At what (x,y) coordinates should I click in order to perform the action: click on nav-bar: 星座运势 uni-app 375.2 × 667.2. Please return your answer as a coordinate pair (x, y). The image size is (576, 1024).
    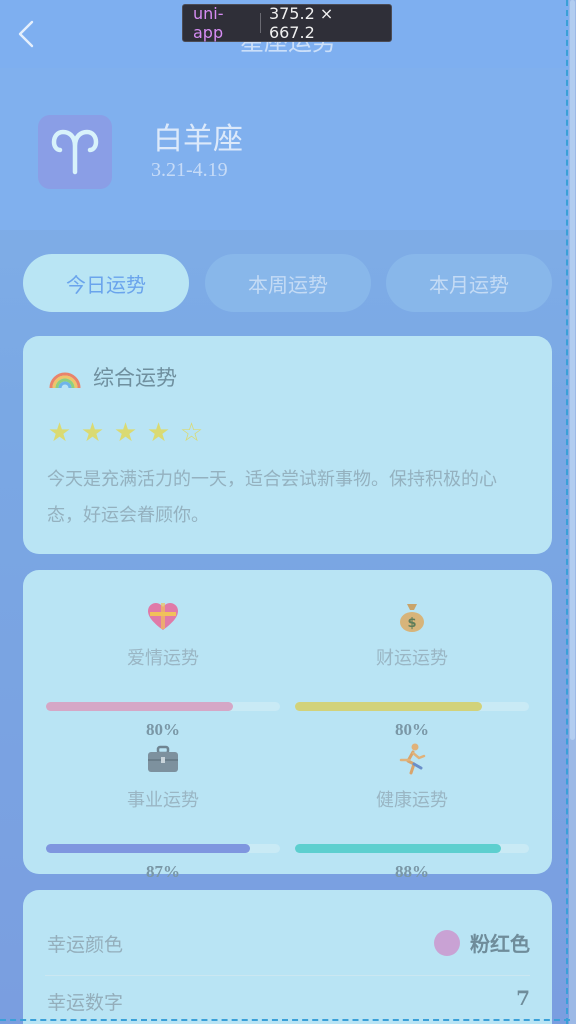
    Looking at the image, I should click on (288, 34).